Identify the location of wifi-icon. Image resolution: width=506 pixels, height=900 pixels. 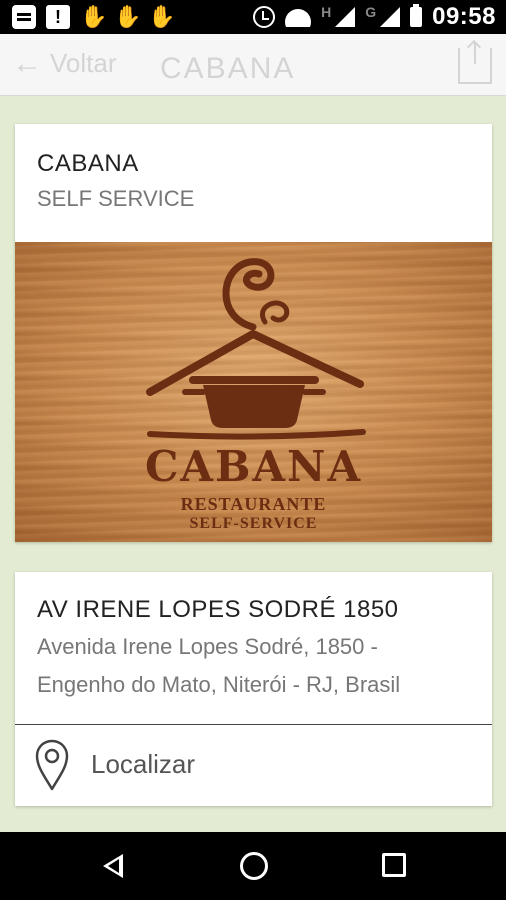
(298, 17).